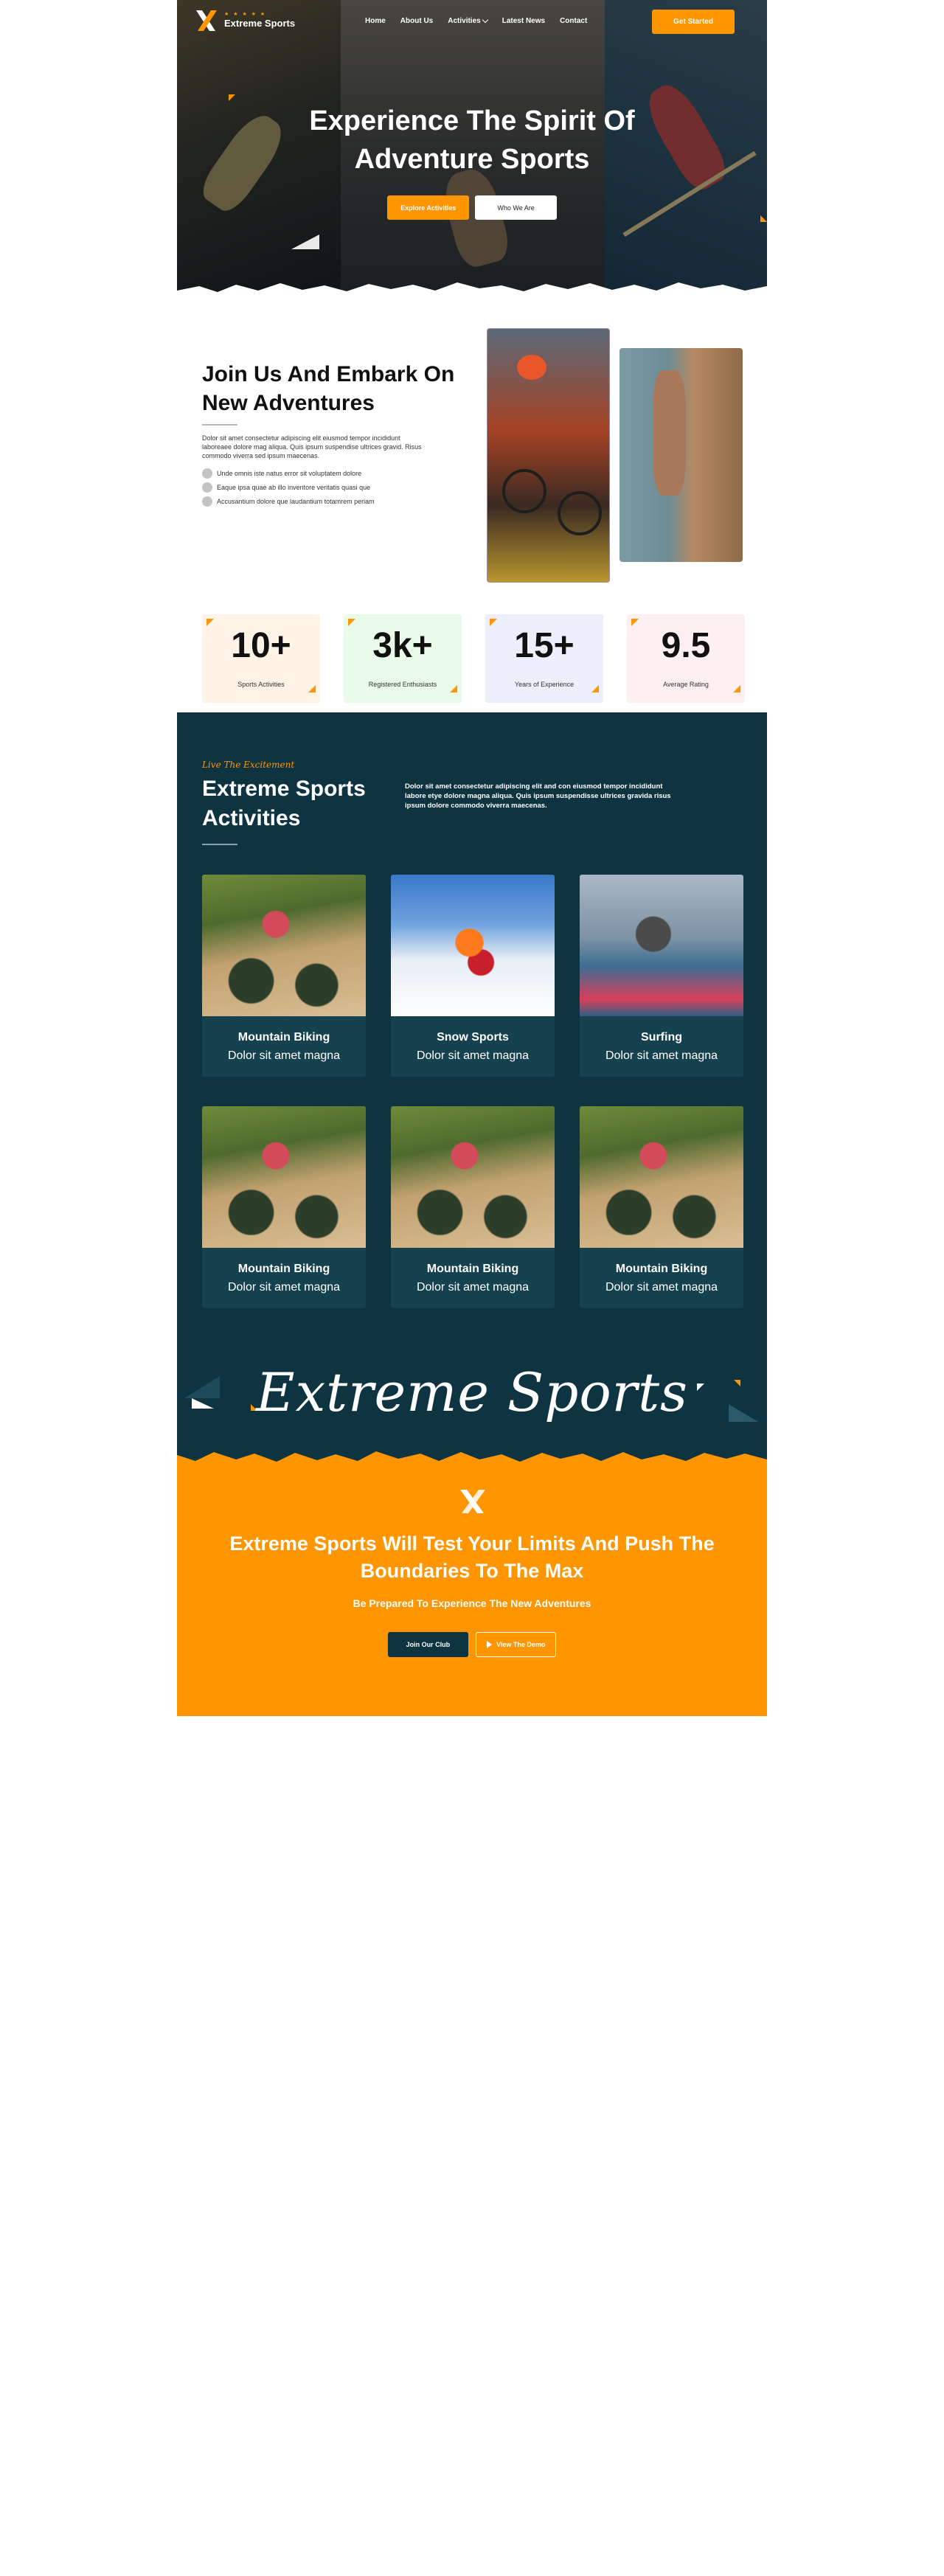 This screenshot has height=2576, width=944. I want to click on activities-title: Extreme Sports Activities, so click(284, 803).